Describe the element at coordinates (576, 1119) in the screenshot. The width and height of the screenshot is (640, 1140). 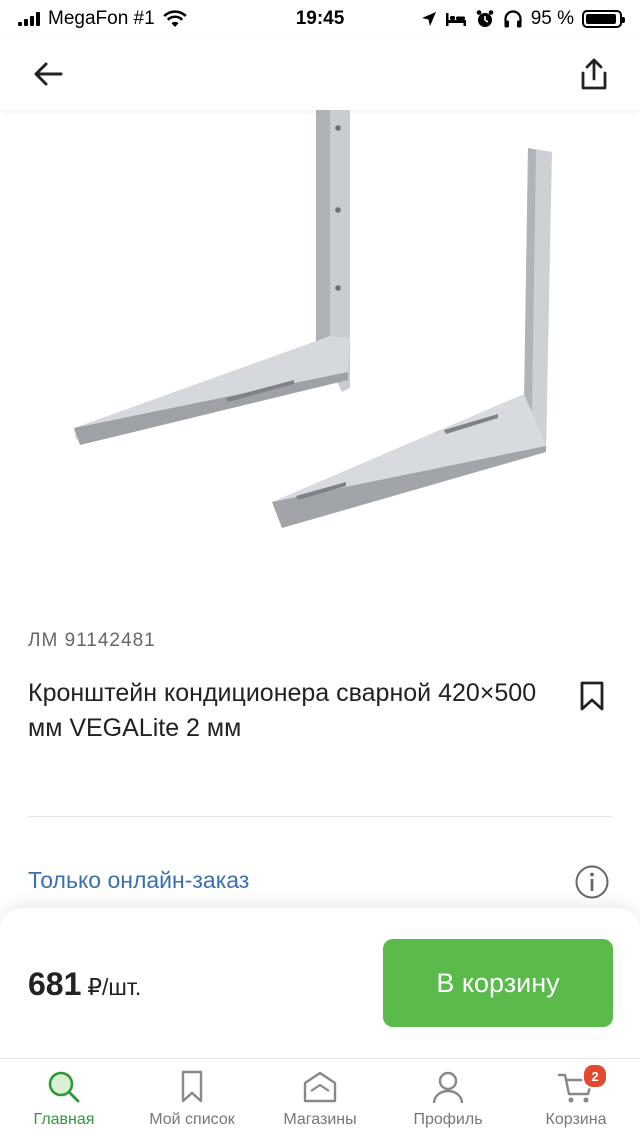
I see `tab-label: Корзина` at that location.